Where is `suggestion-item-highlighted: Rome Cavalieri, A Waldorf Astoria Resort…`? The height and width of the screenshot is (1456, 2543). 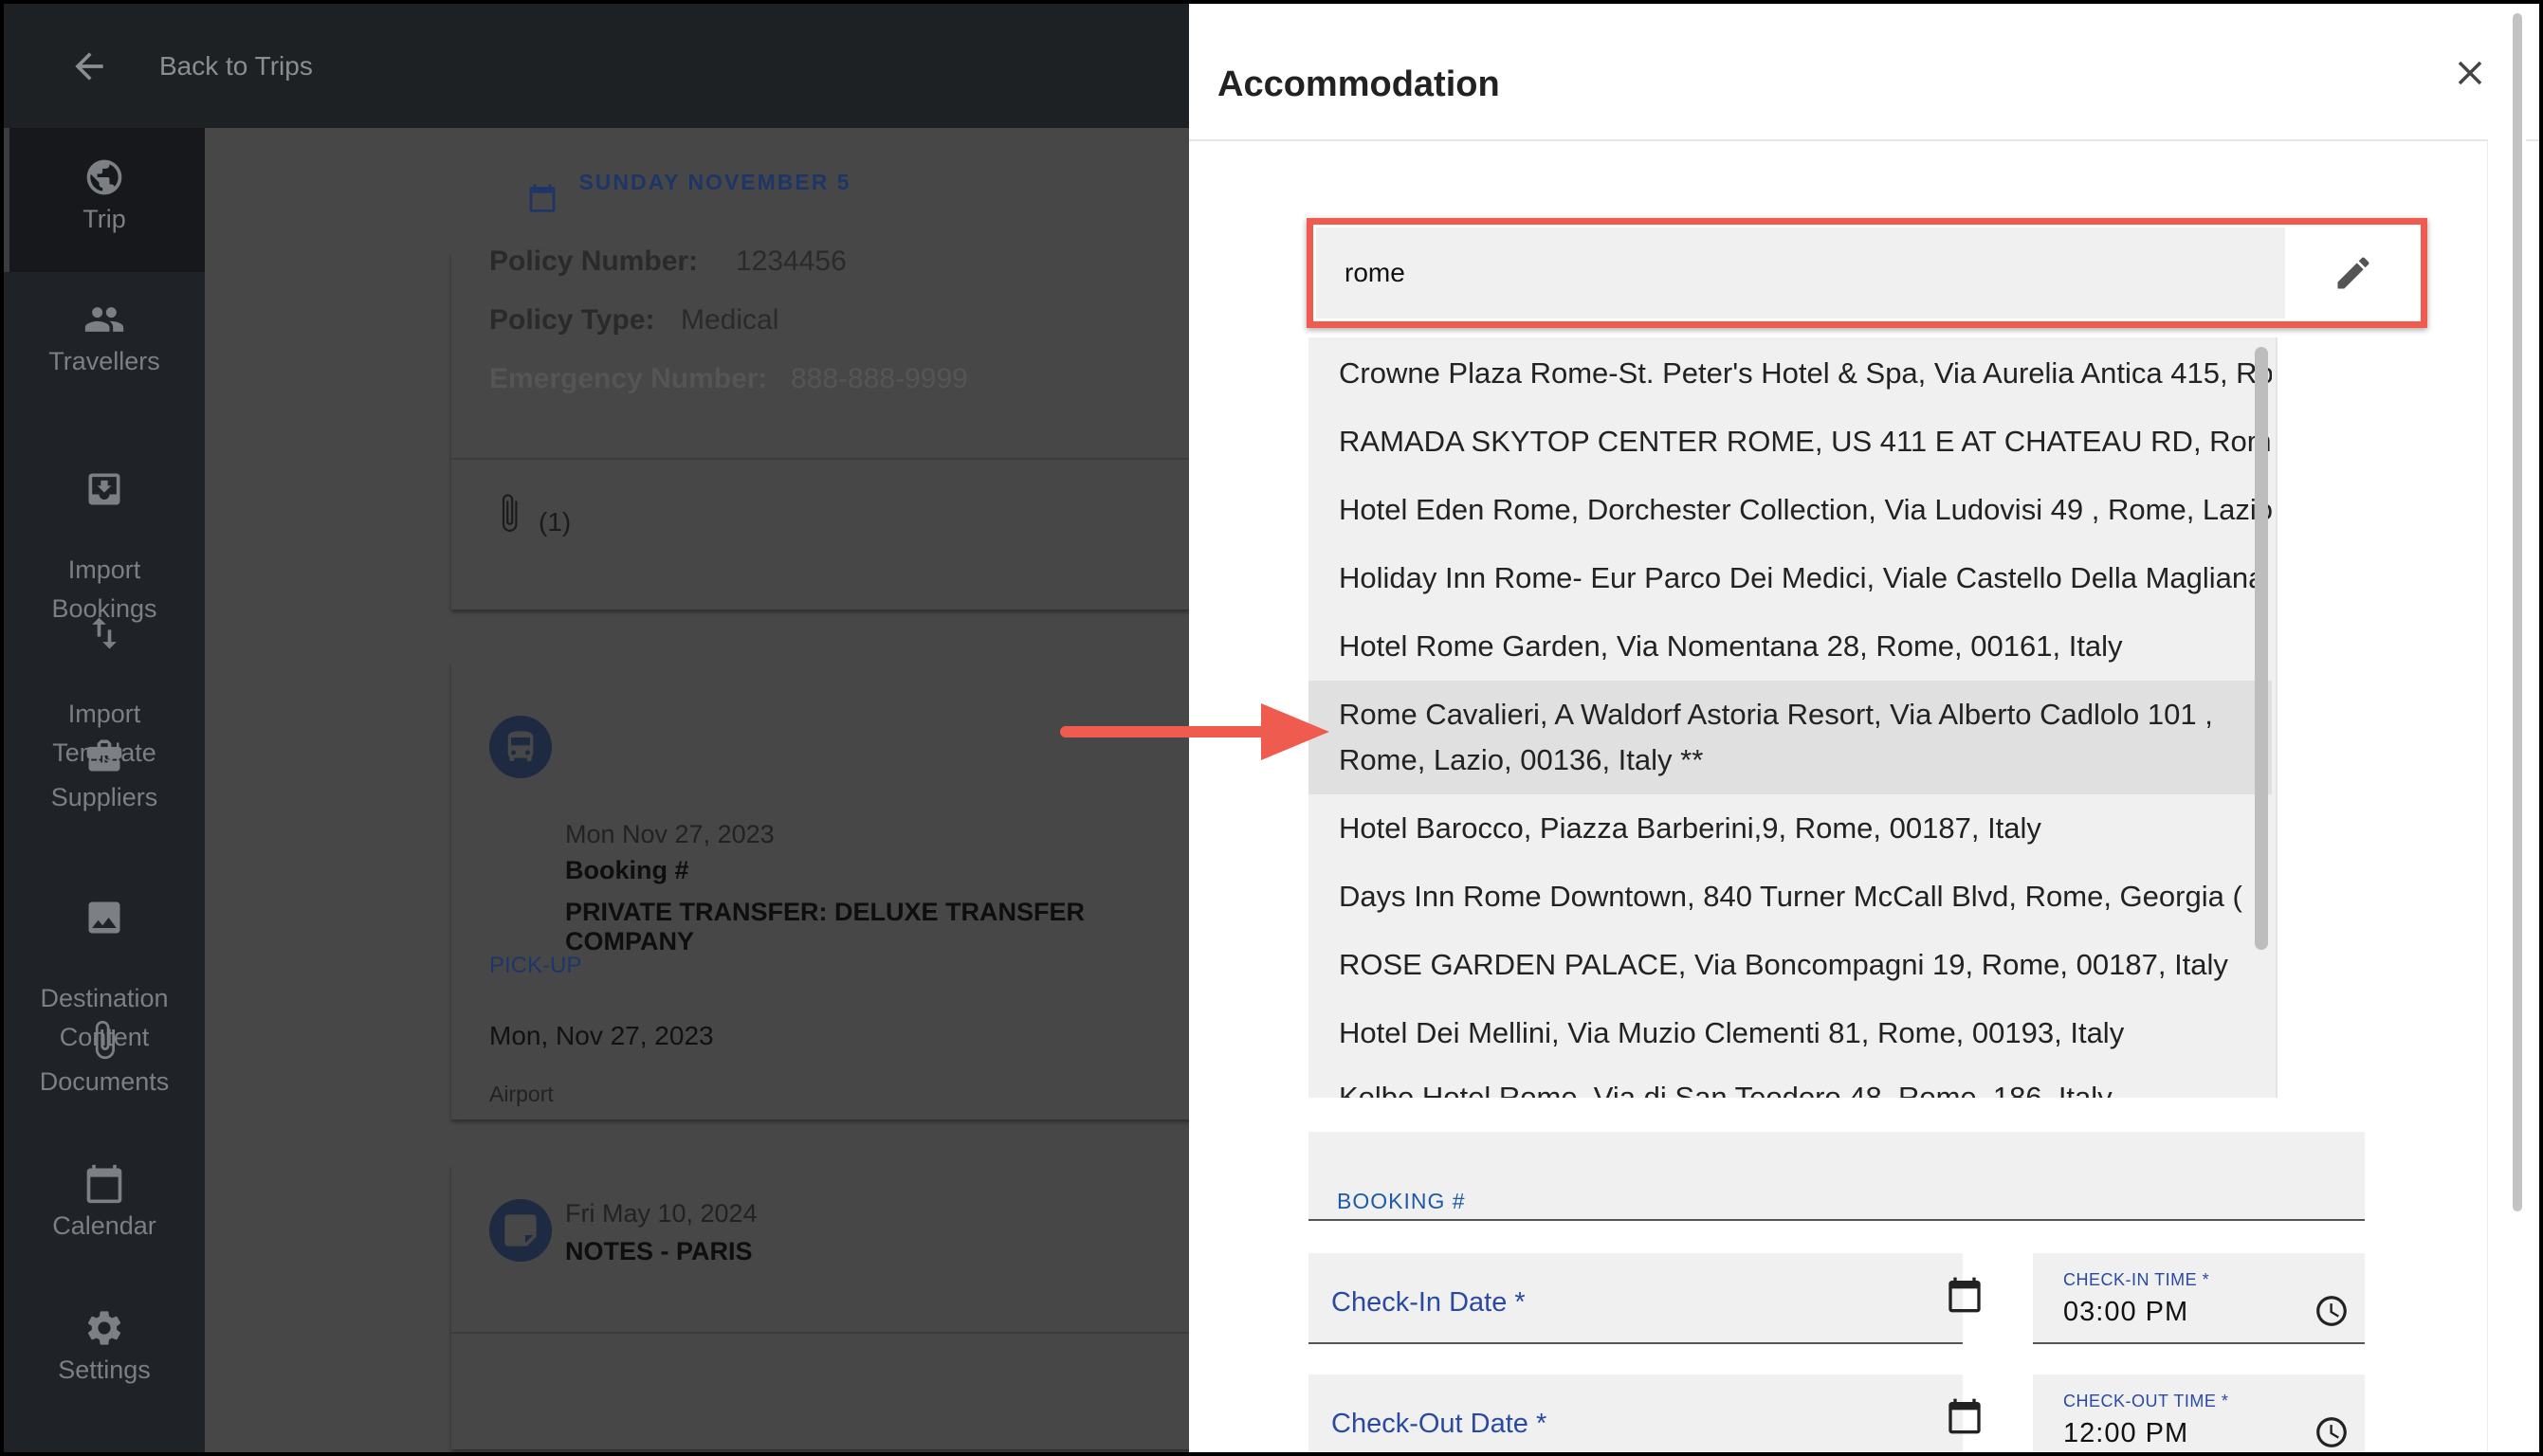 suggestion-item-highlighted: Rome Cavalieri, A Waldorf Astoria Resort… is located at coordinates (1790, 737).